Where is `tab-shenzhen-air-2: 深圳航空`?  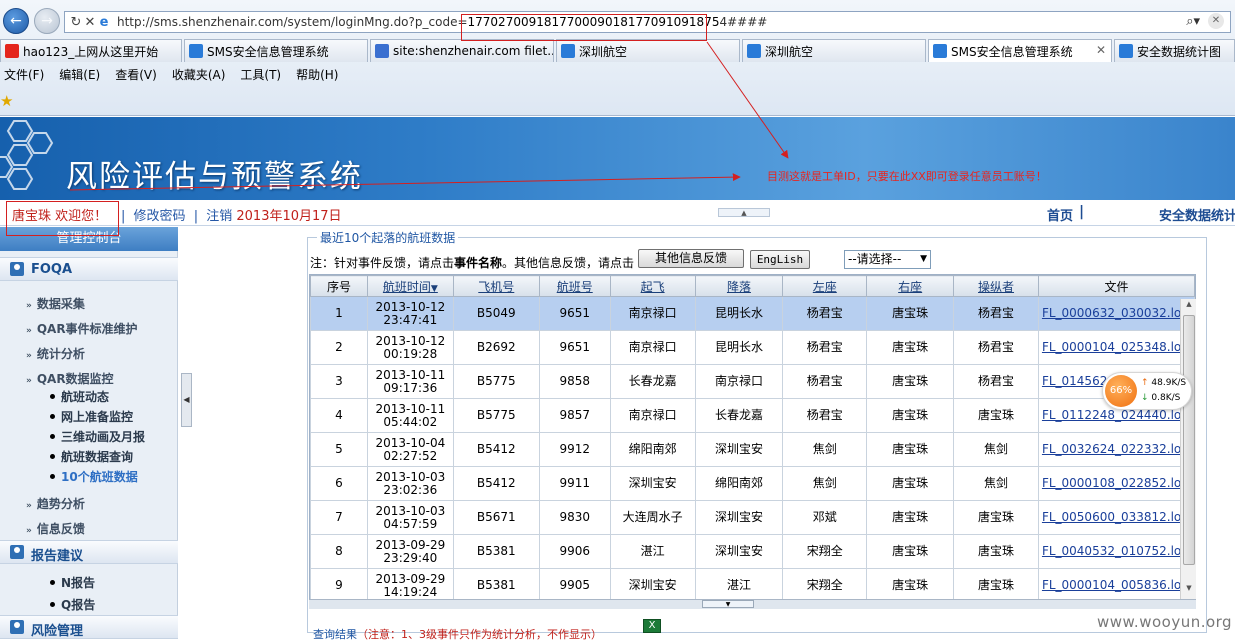 tab-shenzhen-air-2: 深圳航空 is located at coordinates (834, 50).